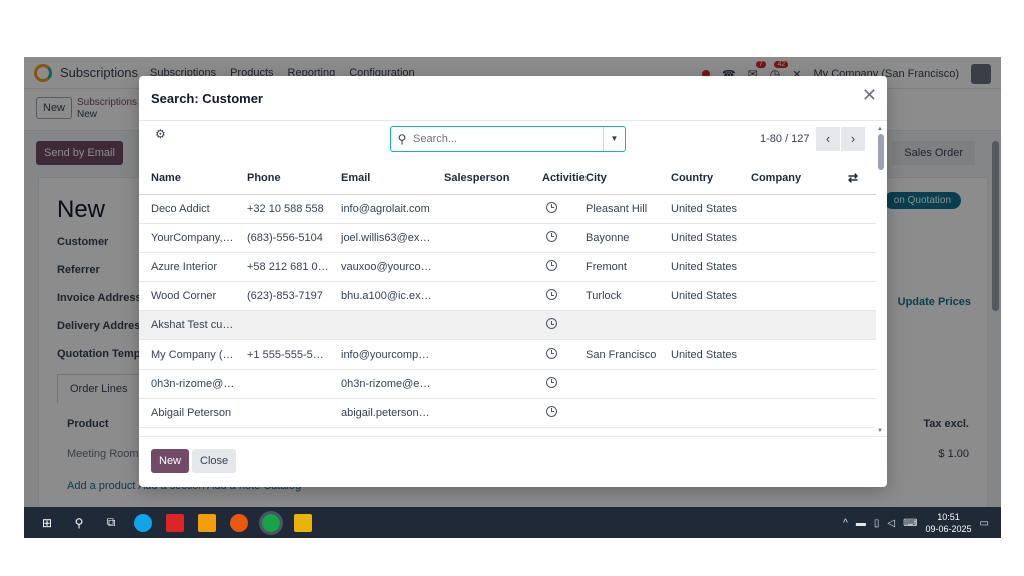 The height and width of the screenshot is (576, 1024). Describe the element at coordinates (512, 522) in the screenshot. I see `taskbar: ⊞ ⚲ ⧉ ^ ▬ ▯ ◁ ⌨ 10:51 09-06-2025 ▭` at that location.